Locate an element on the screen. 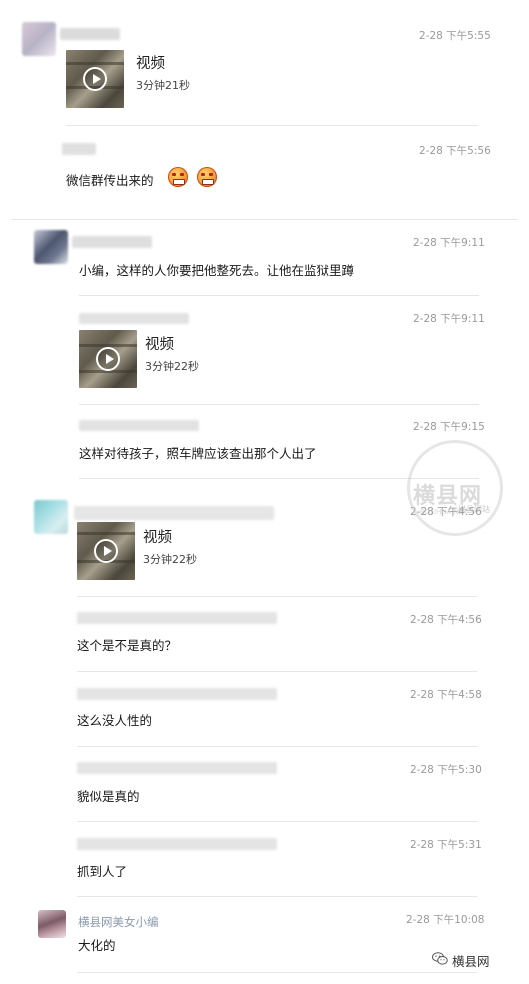  author-name: 横县网美女小编 is located at coordinates (118, 922).